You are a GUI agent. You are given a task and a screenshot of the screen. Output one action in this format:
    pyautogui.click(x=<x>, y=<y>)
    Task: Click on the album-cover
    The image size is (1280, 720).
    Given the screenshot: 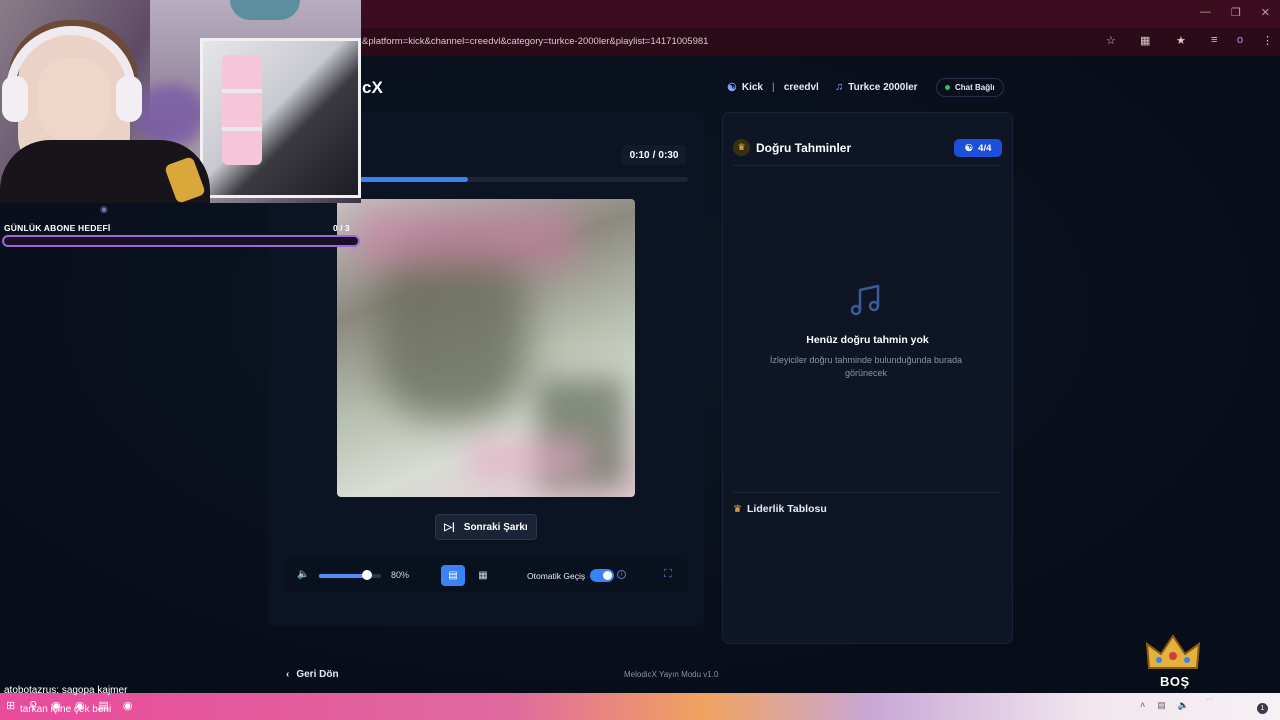 What is the action you would take?
    pyautogui.click(x=486, y=348)
    